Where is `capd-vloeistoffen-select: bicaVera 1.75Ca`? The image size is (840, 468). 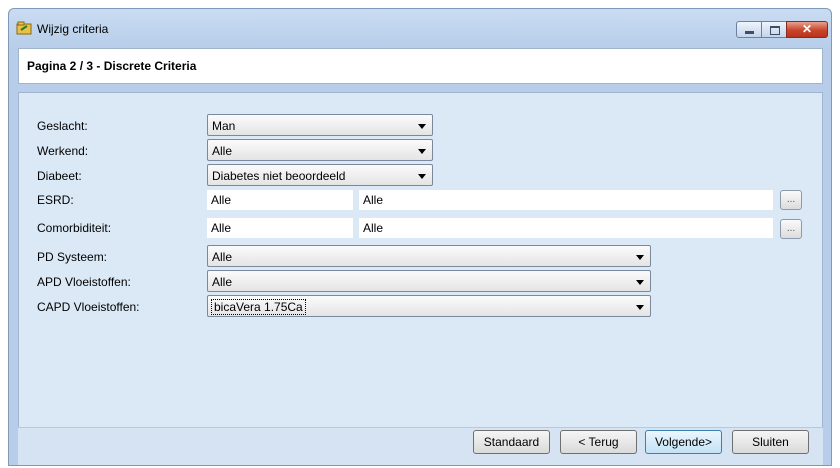
capd-vloeistoffen-select: bicaVera 1.75Ca is located at coordinates (429, 306).